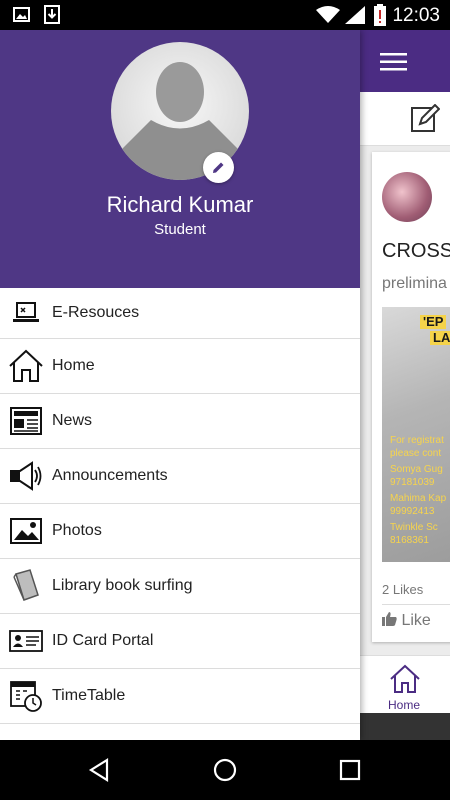 The image size is (450, 800). What do you see at coordinates (414, 527) in the screenshot?
I see `poster-line: Twinkle Sc` at bounding box center [414, 527].